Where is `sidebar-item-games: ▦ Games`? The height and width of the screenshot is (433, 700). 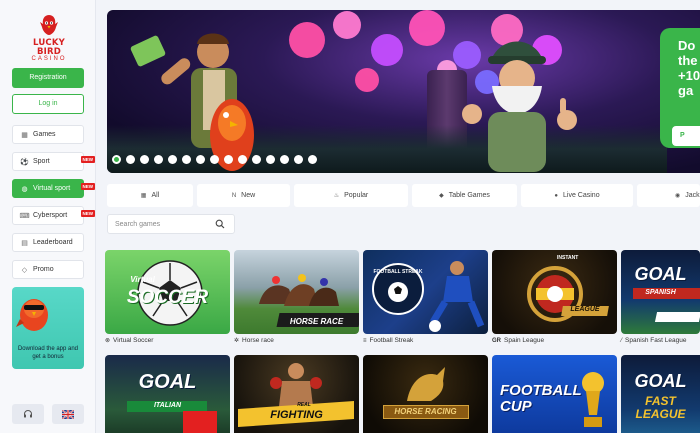
sidebar-item-games: ▦ Games is located at coordinates (48, 134).